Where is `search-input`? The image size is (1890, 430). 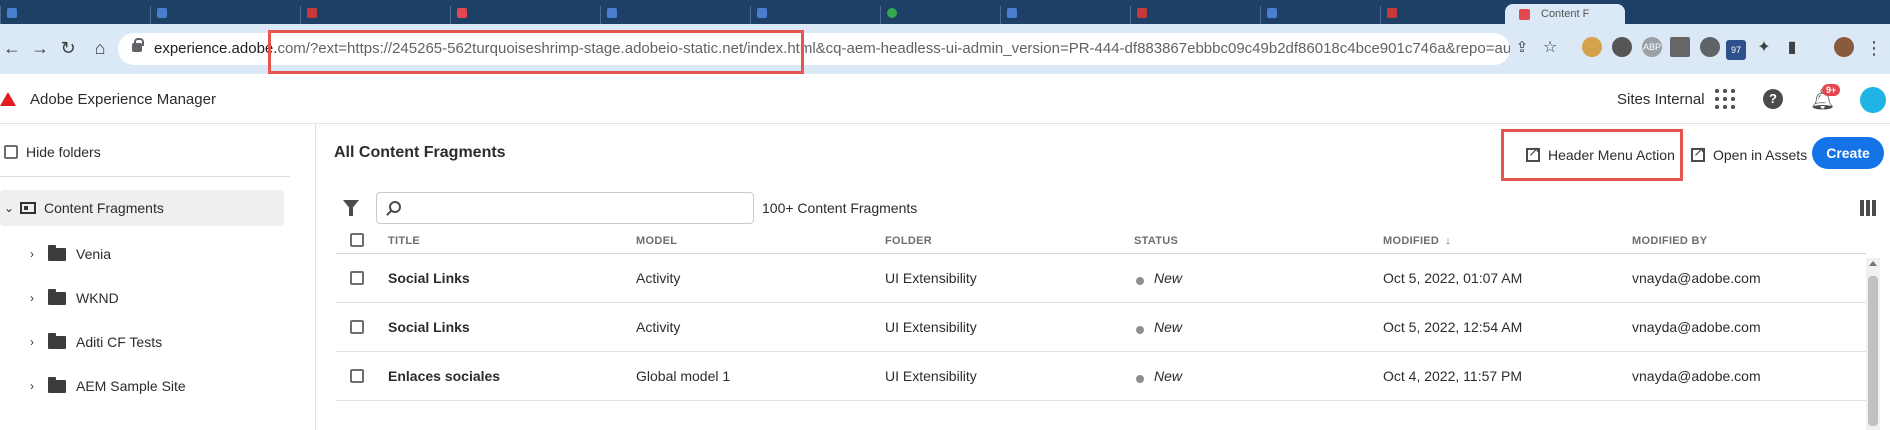
search-input is located at coordinates (578, 208).